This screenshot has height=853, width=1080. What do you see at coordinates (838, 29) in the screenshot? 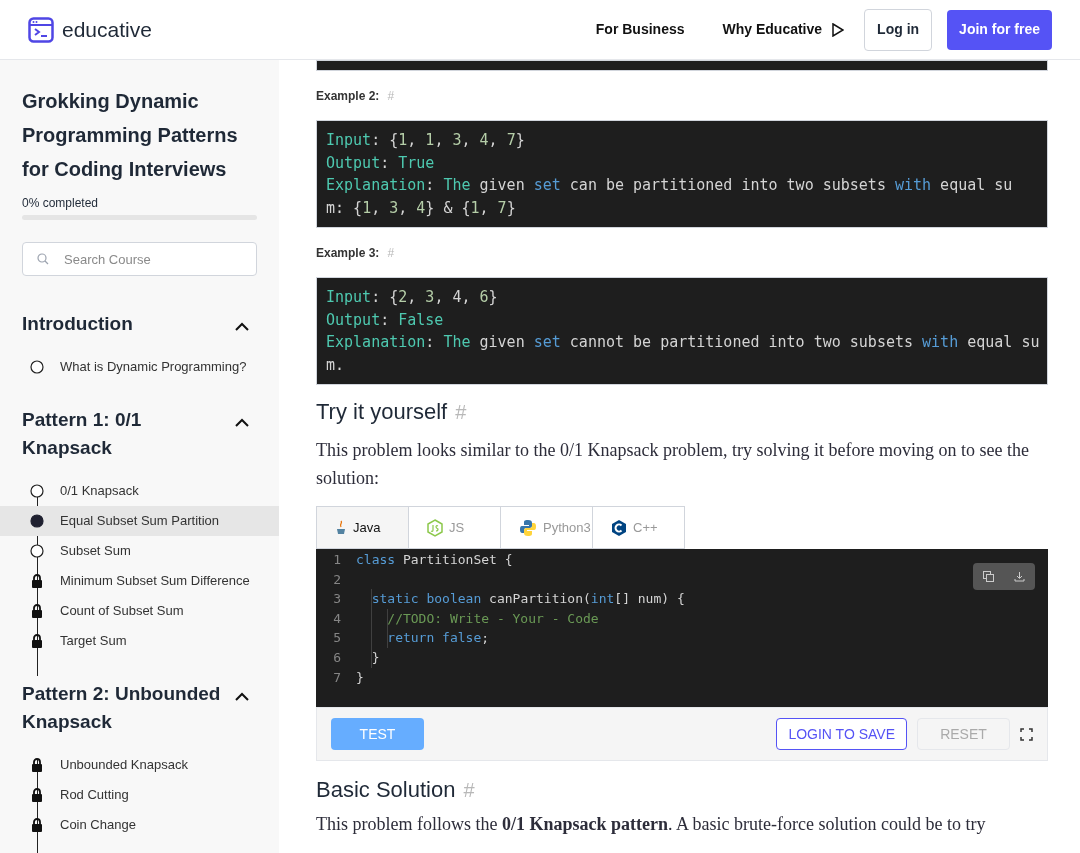
I see `play-icon` at bounding box center [838, 29].